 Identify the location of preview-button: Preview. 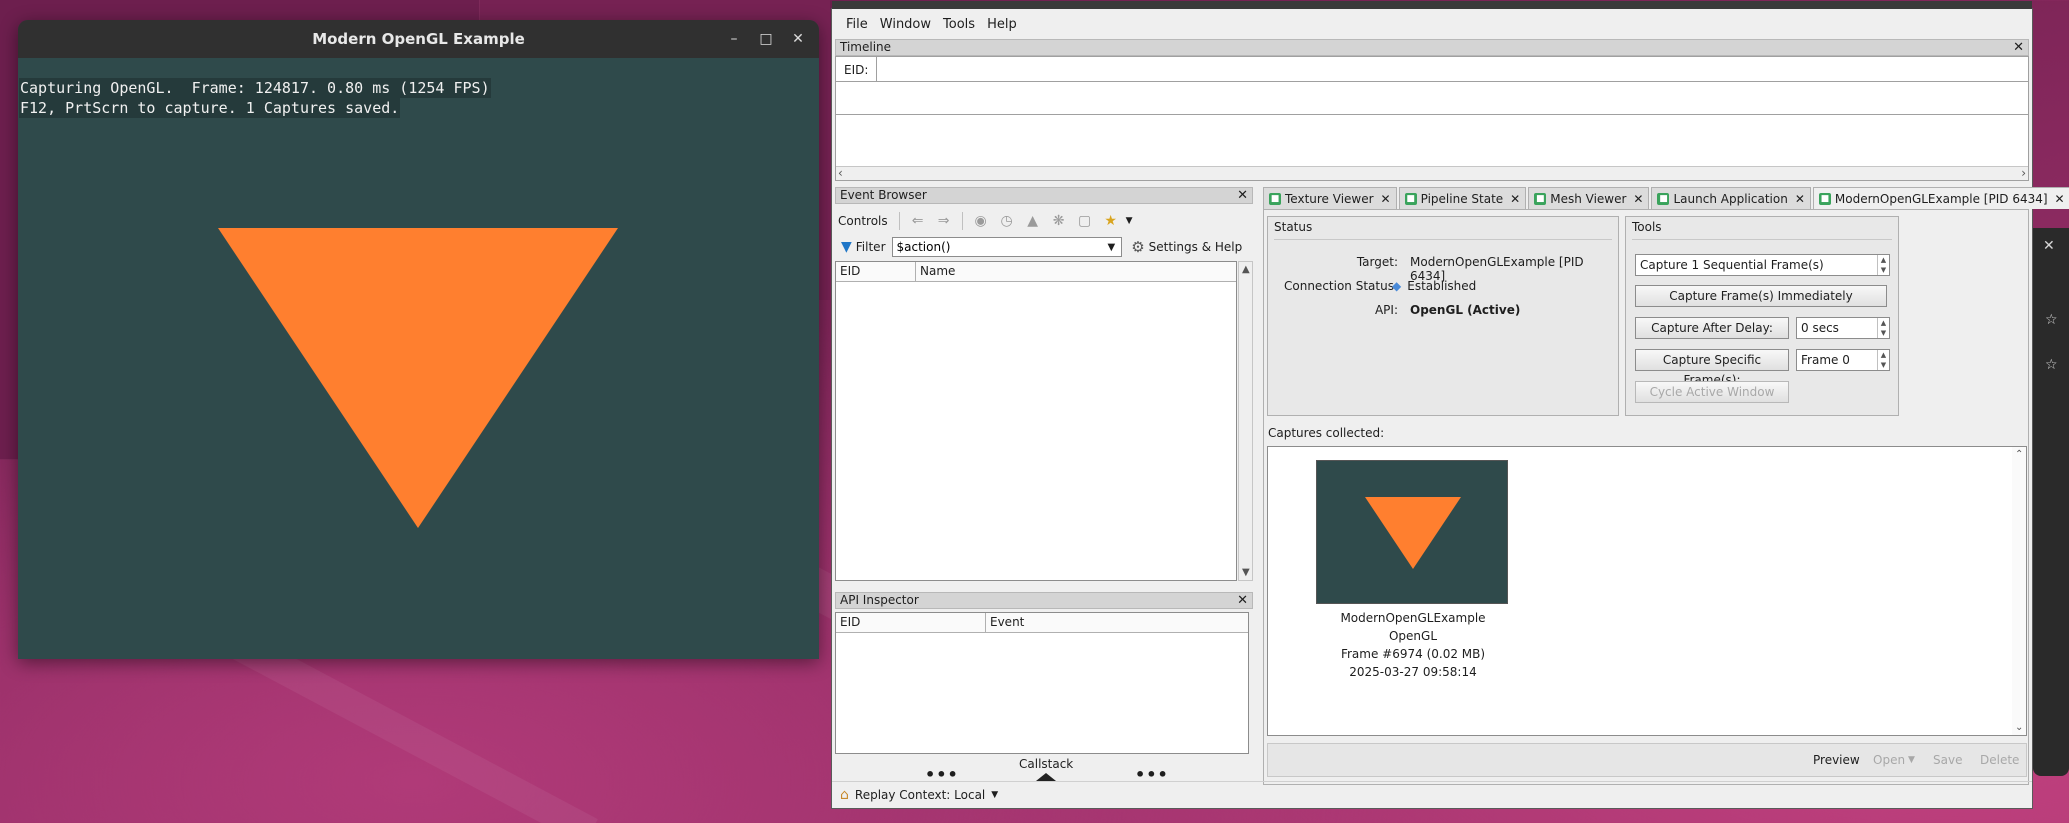
(1836, 760).